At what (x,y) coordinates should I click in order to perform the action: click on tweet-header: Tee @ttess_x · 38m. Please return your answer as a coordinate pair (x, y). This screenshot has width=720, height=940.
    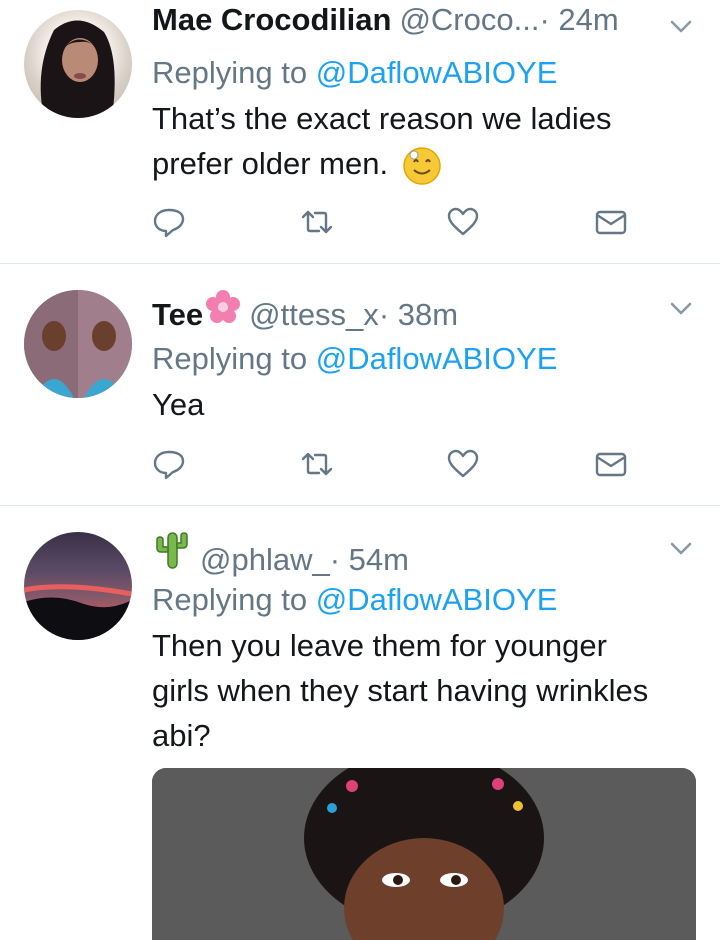
    Looking at the image, I should click on (401, 310).